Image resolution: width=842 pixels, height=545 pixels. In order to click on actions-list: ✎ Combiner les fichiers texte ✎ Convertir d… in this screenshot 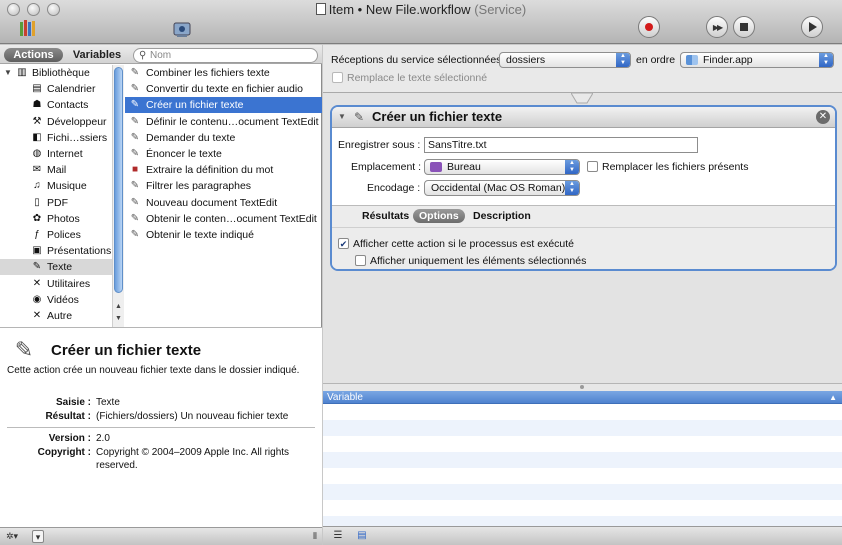, I will do `click(223, 196)`.